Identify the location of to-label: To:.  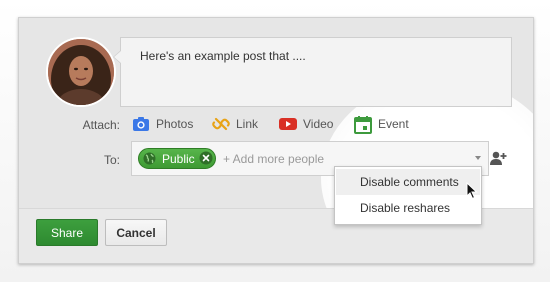
(111, 160).